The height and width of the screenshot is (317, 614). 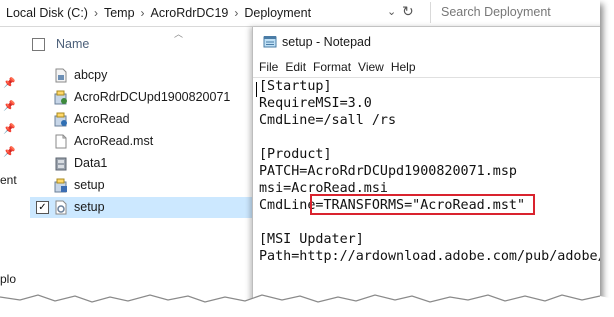 I want to click on column-header-name: Name, so click(x=72, y=44).